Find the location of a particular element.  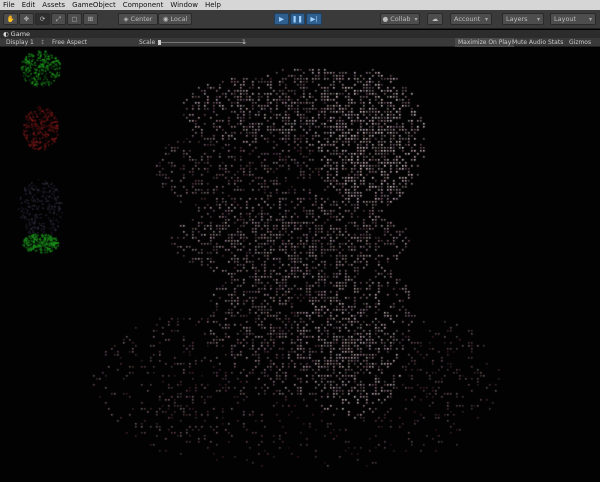

game-tab-label: Game is located at coordinates (20, 34).